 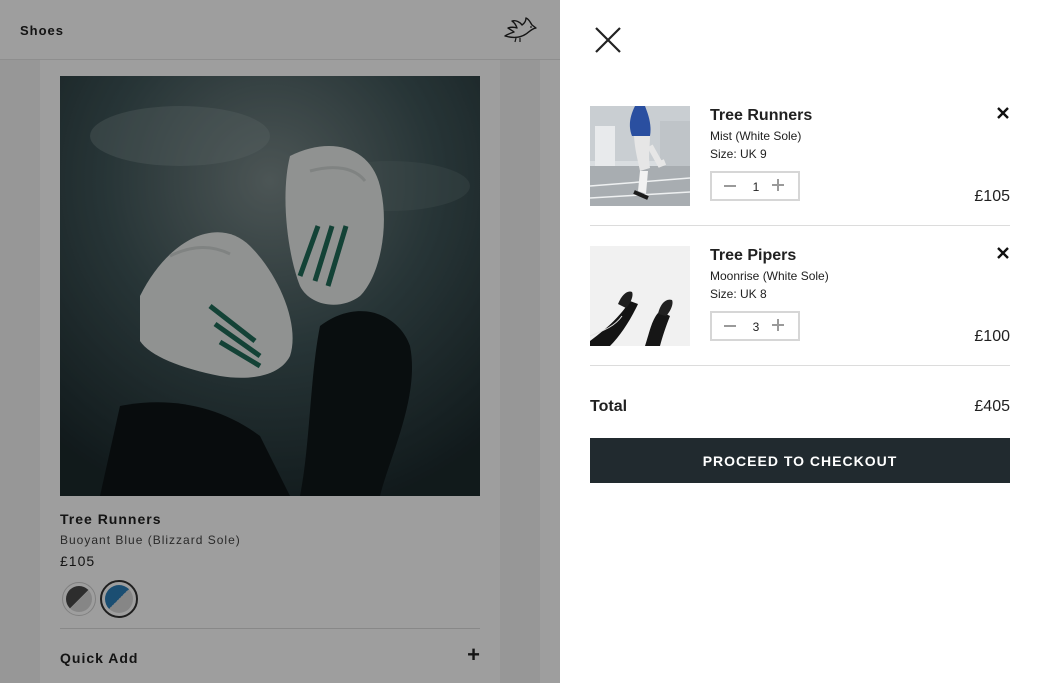 What do you see at coordinates (992, 336) in the screenshot?
I see `cart-item-price: £100` at bounding box center [992, 336].